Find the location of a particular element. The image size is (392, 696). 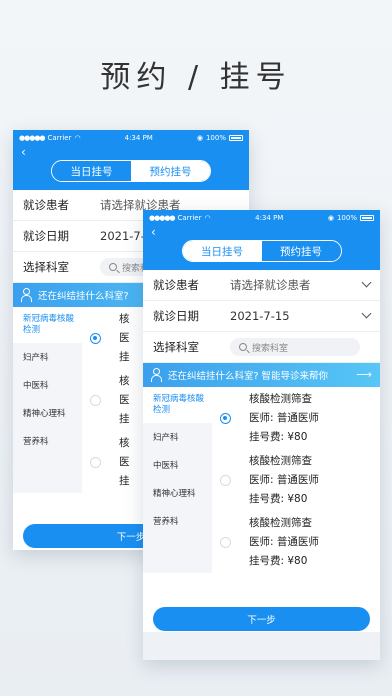

arrow-right-icon: ⟶ is located at coordinates (364, 374).